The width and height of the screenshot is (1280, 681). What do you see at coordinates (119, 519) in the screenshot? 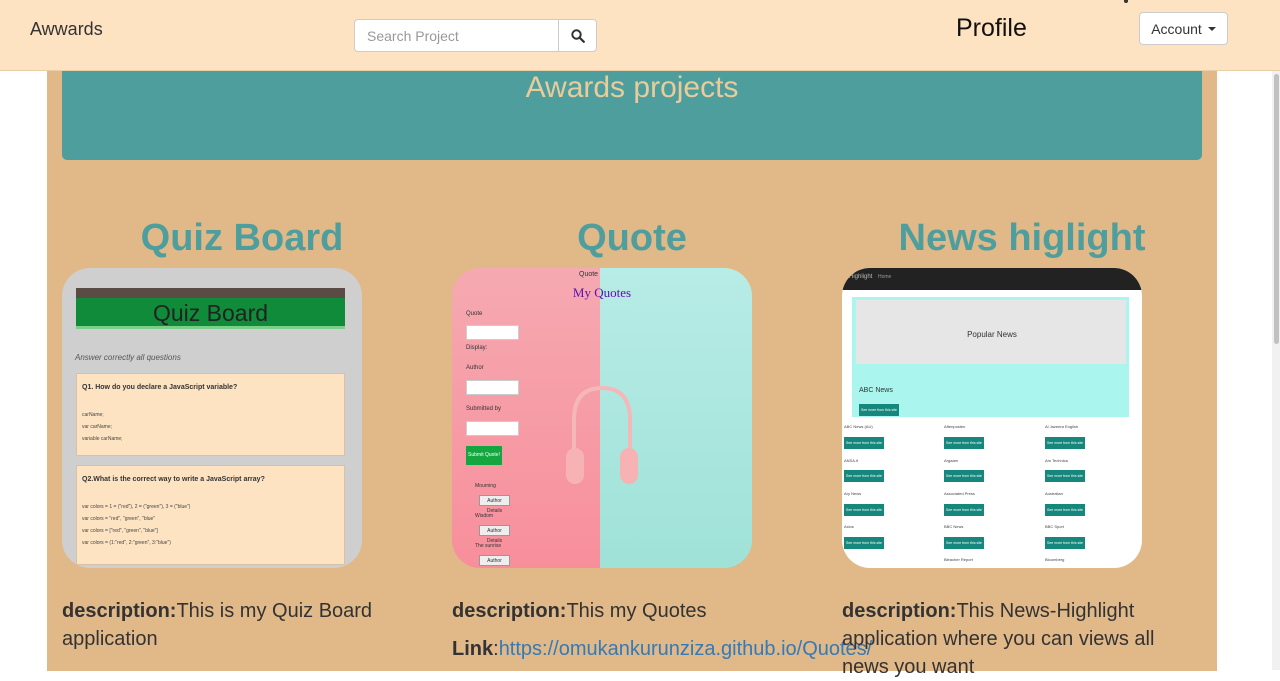
I see `quiz-thumb-option: var colors = "red", "green", "blue"` at bounding box center [119, 519].